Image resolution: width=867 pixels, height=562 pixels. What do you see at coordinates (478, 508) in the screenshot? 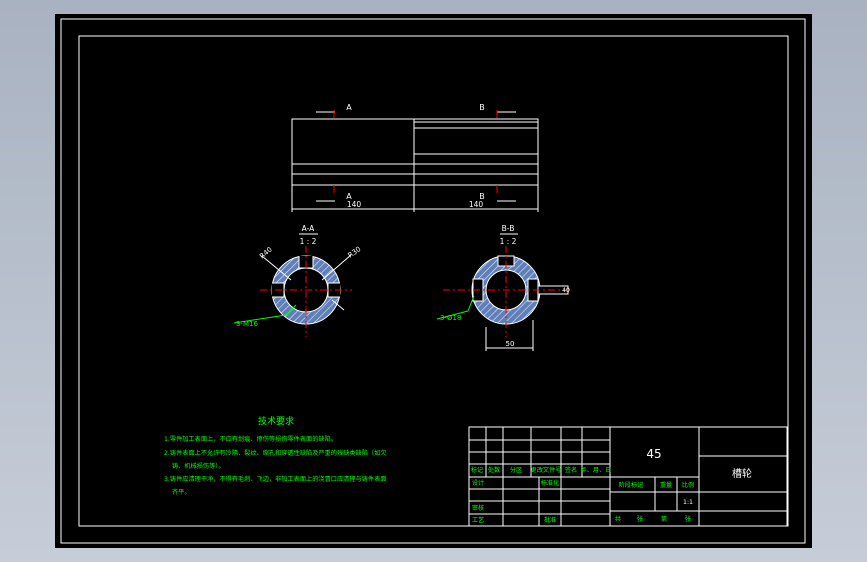
I see `title-block-label: 审核` at bounding box center [478, 508].